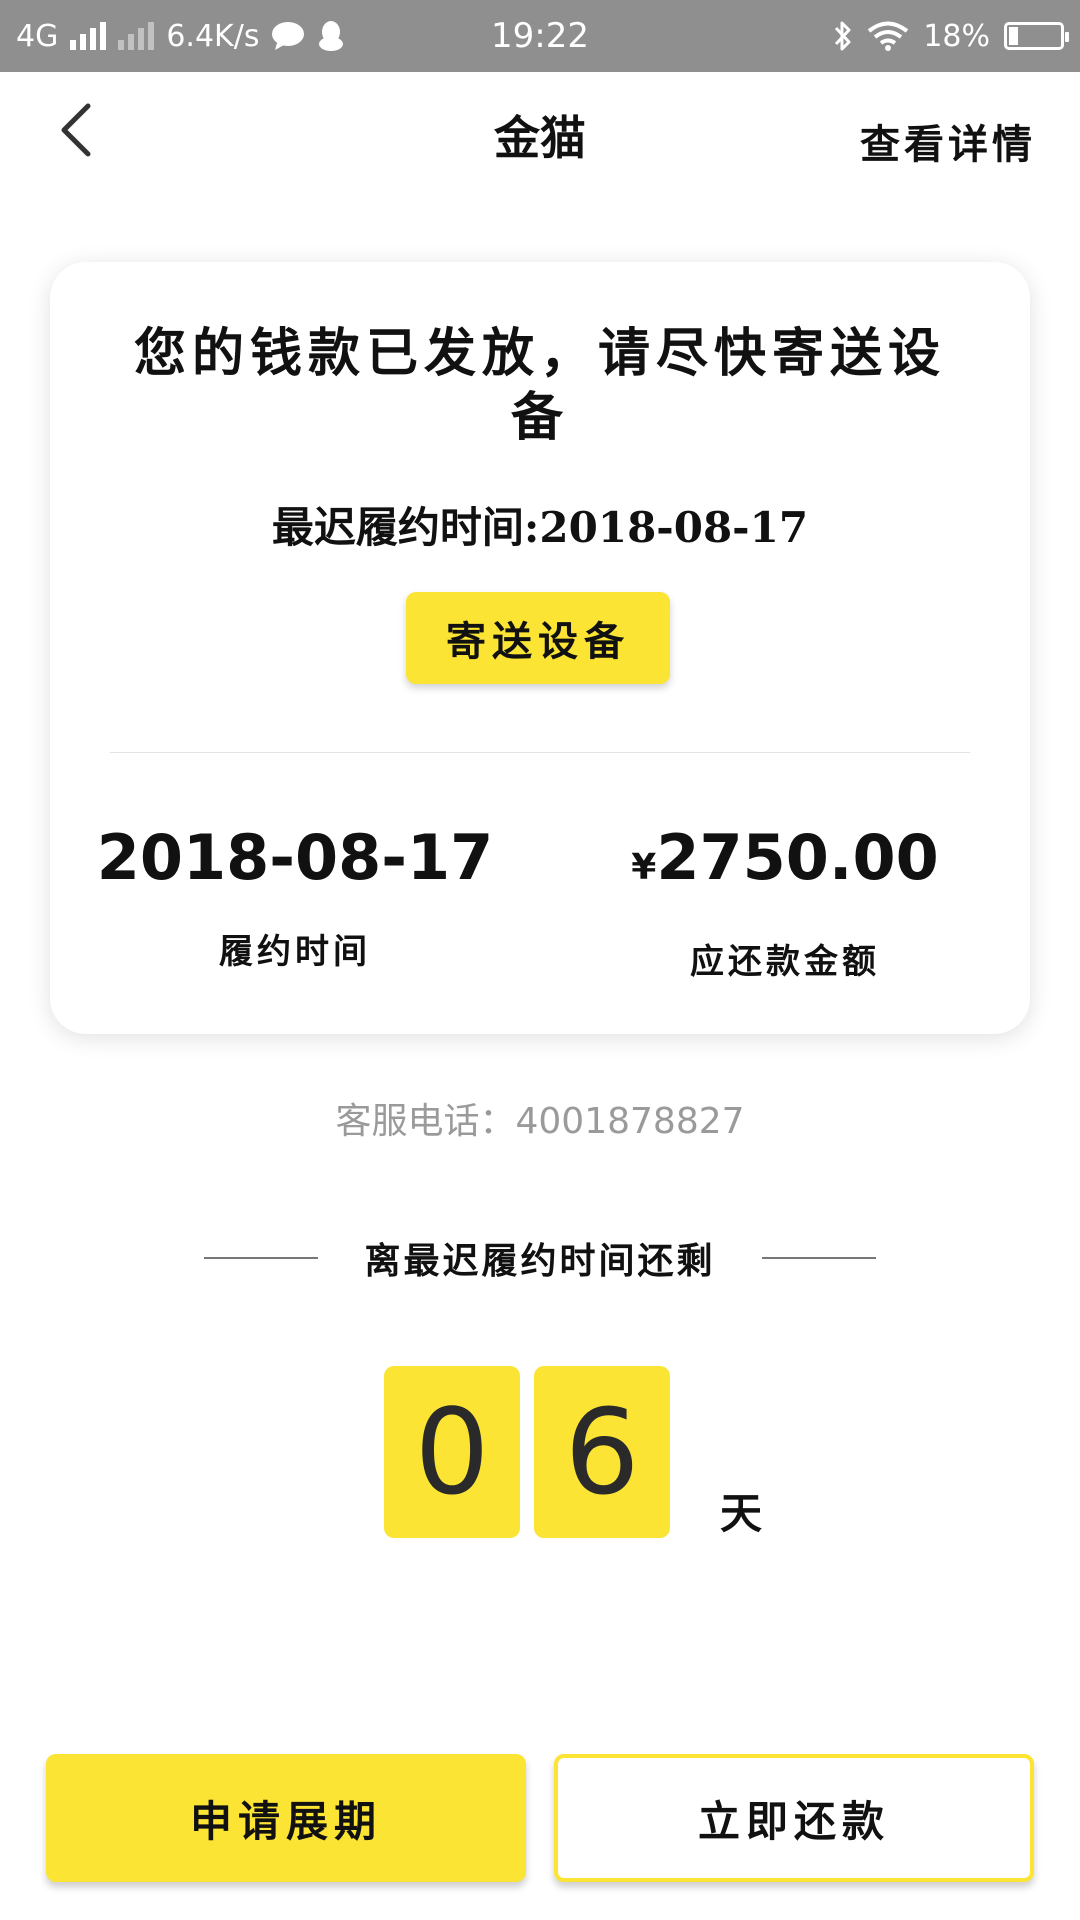 The width and height of the screenshot is (1080, 1920). I want to click on battery-icon, so click(1036, 36).